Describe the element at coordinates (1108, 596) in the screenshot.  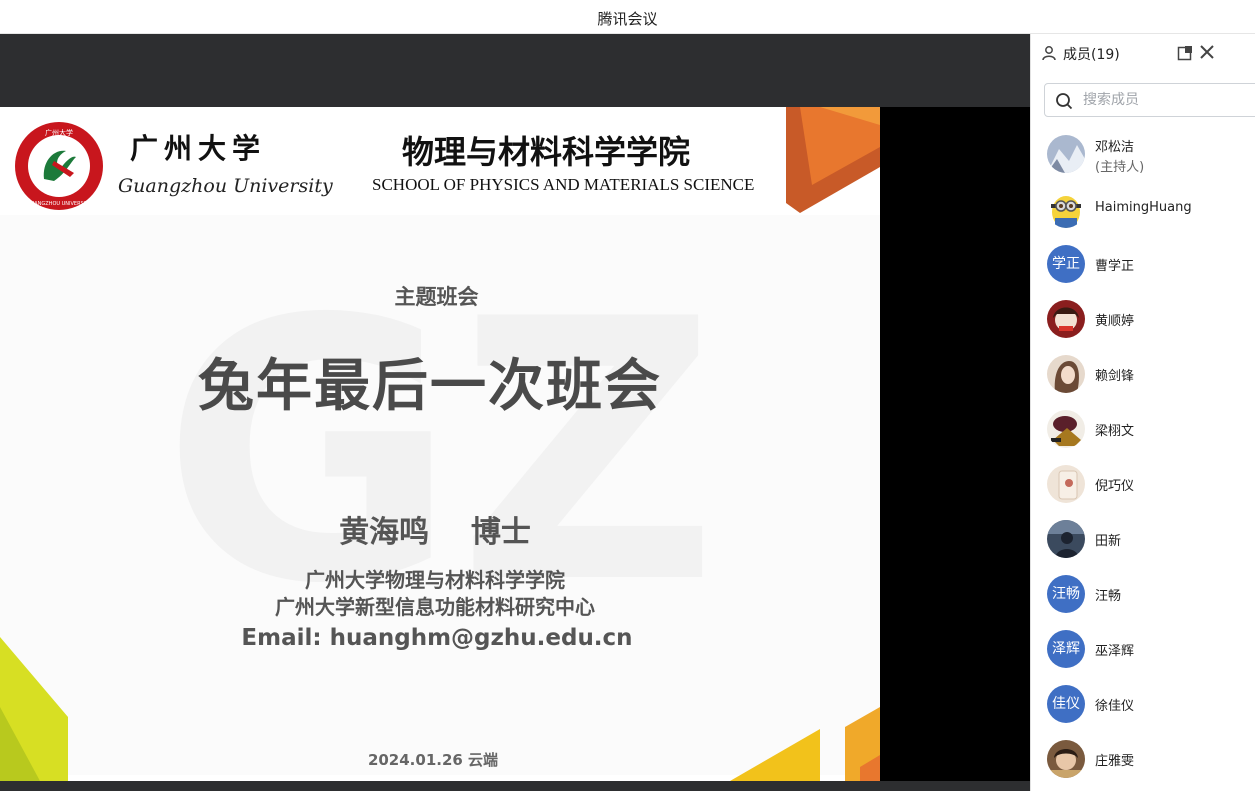
I see `member-name: 汪畅` at that location.